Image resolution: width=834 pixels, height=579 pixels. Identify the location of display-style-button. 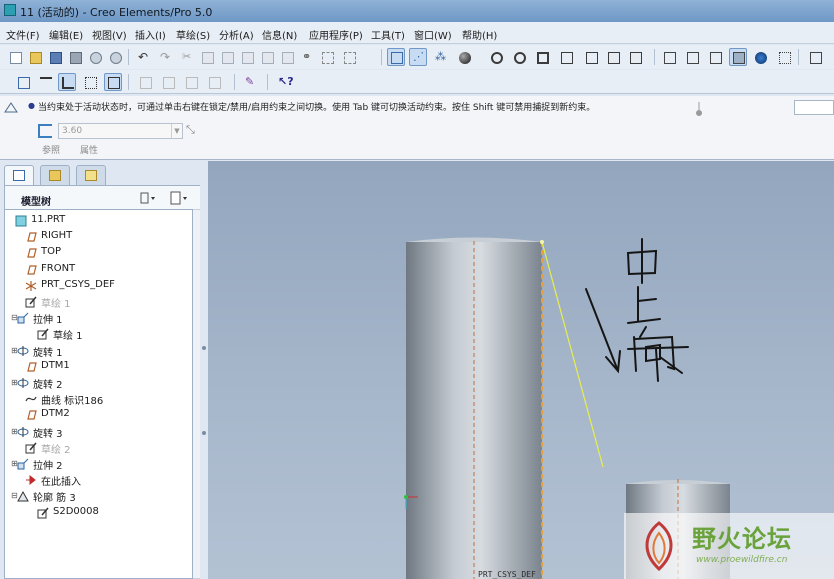
(464, 57).